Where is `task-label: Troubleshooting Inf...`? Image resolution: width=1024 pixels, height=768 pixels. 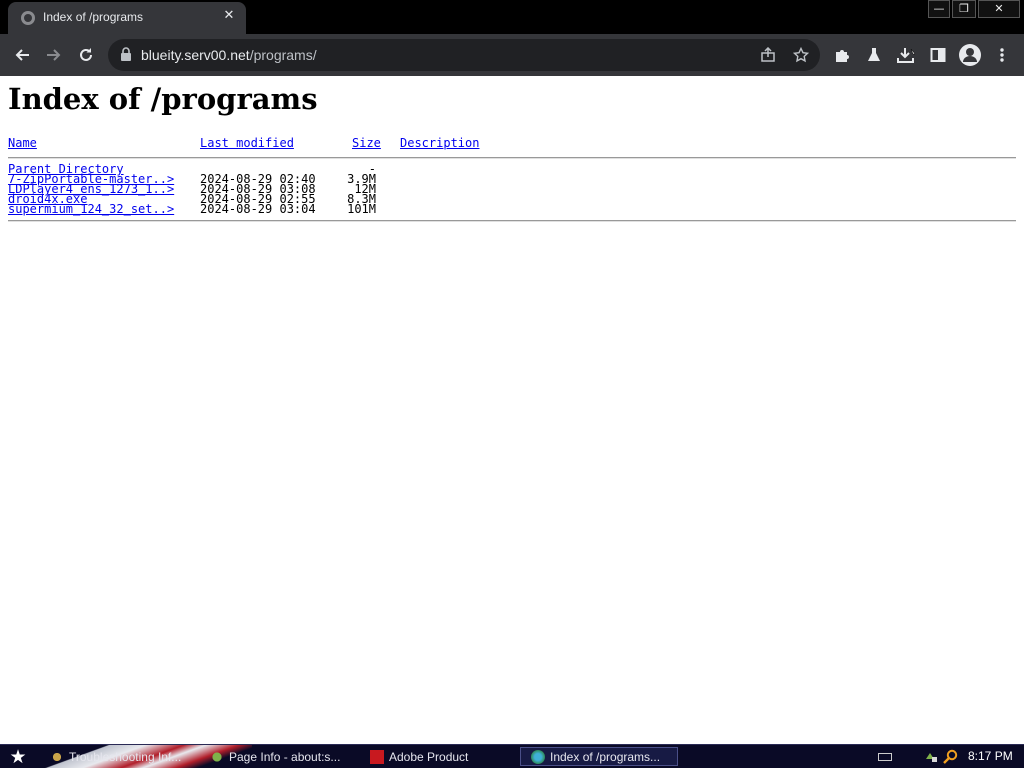 task-label: Troubleshooting Inf... is located at coordinates (125, 756).